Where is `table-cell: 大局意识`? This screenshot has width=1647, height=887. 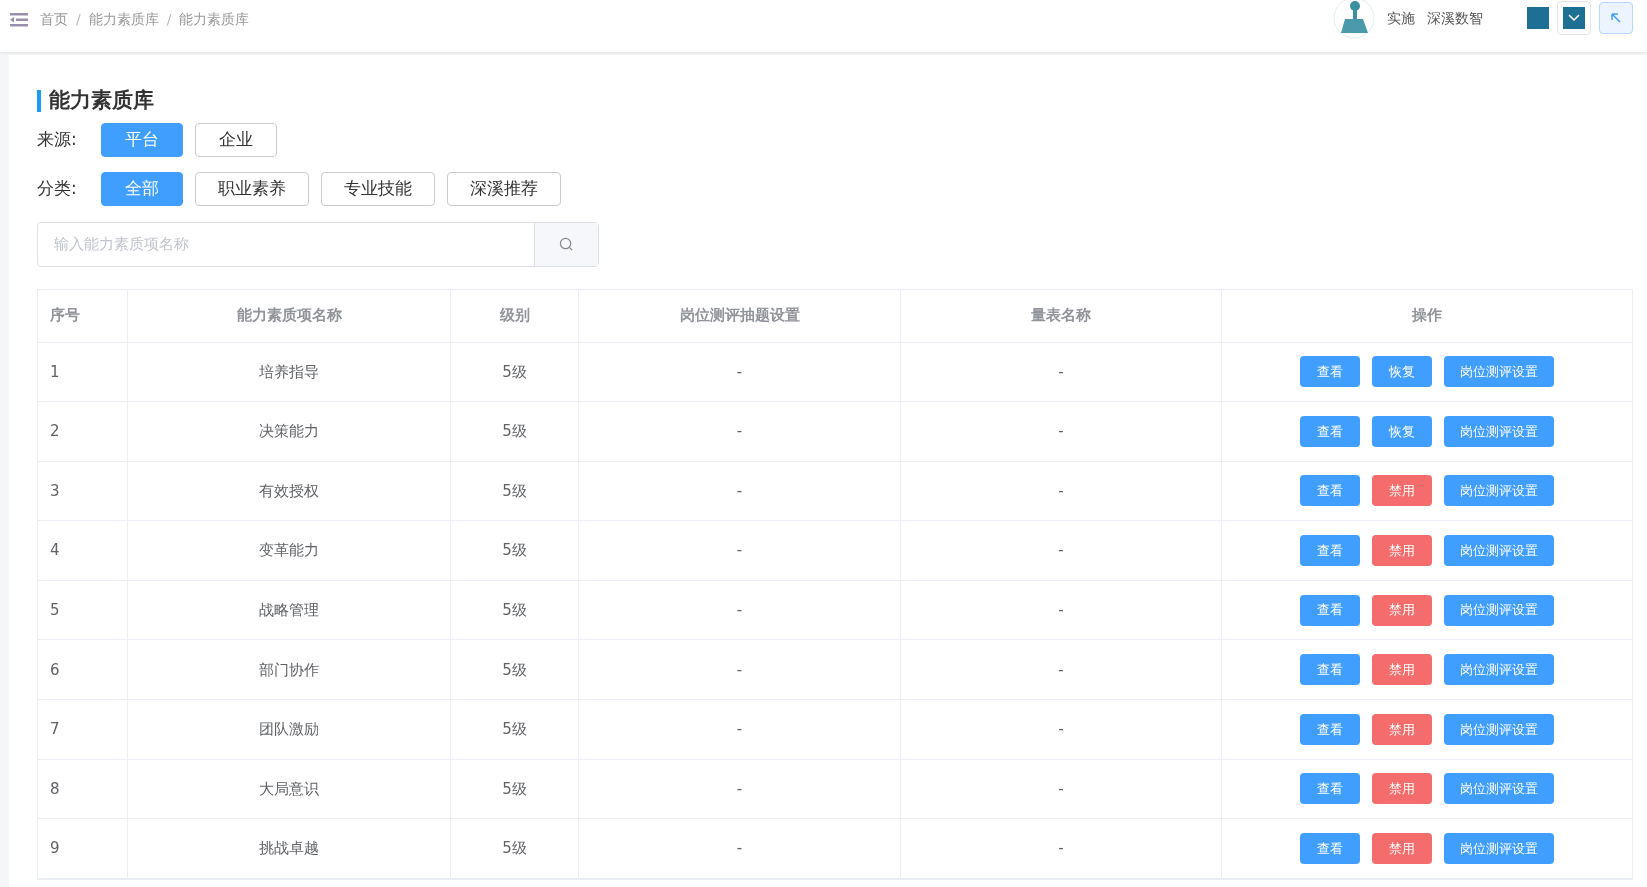 table-cell: 大局意识 is located at coordinates (289, 789).